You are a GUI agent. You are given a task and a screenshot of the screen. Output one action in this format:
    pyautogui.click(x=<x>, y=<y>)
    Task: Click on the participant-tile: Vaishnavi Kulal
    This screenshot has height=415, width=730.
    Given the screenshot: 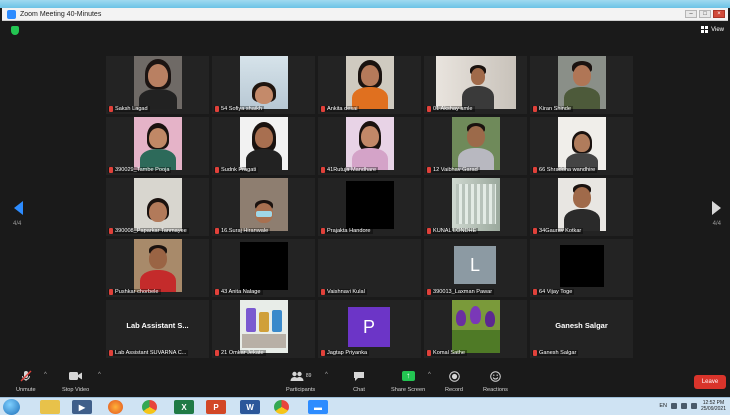 What is the action you would take?
    pyautogui.click(x=369, y=268)
    